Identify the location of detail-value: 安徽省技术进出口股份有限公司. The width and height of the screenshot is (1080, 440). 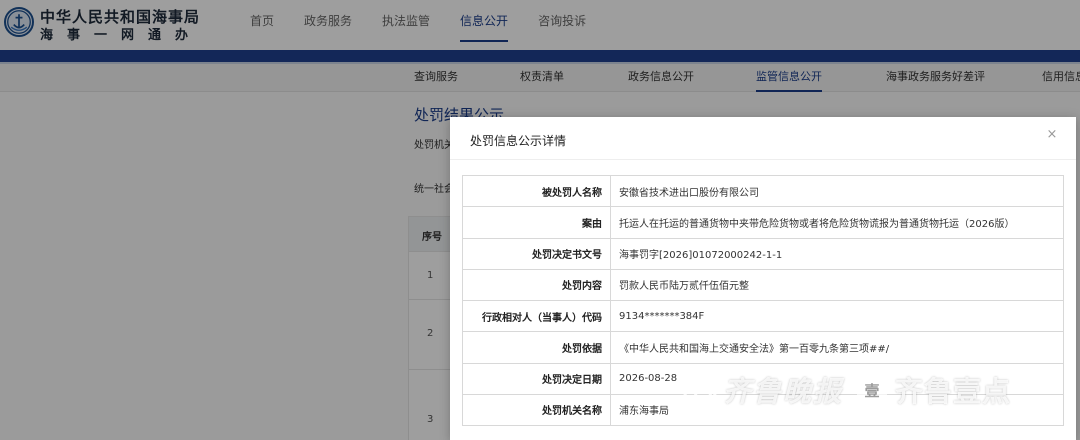
(837, 191).